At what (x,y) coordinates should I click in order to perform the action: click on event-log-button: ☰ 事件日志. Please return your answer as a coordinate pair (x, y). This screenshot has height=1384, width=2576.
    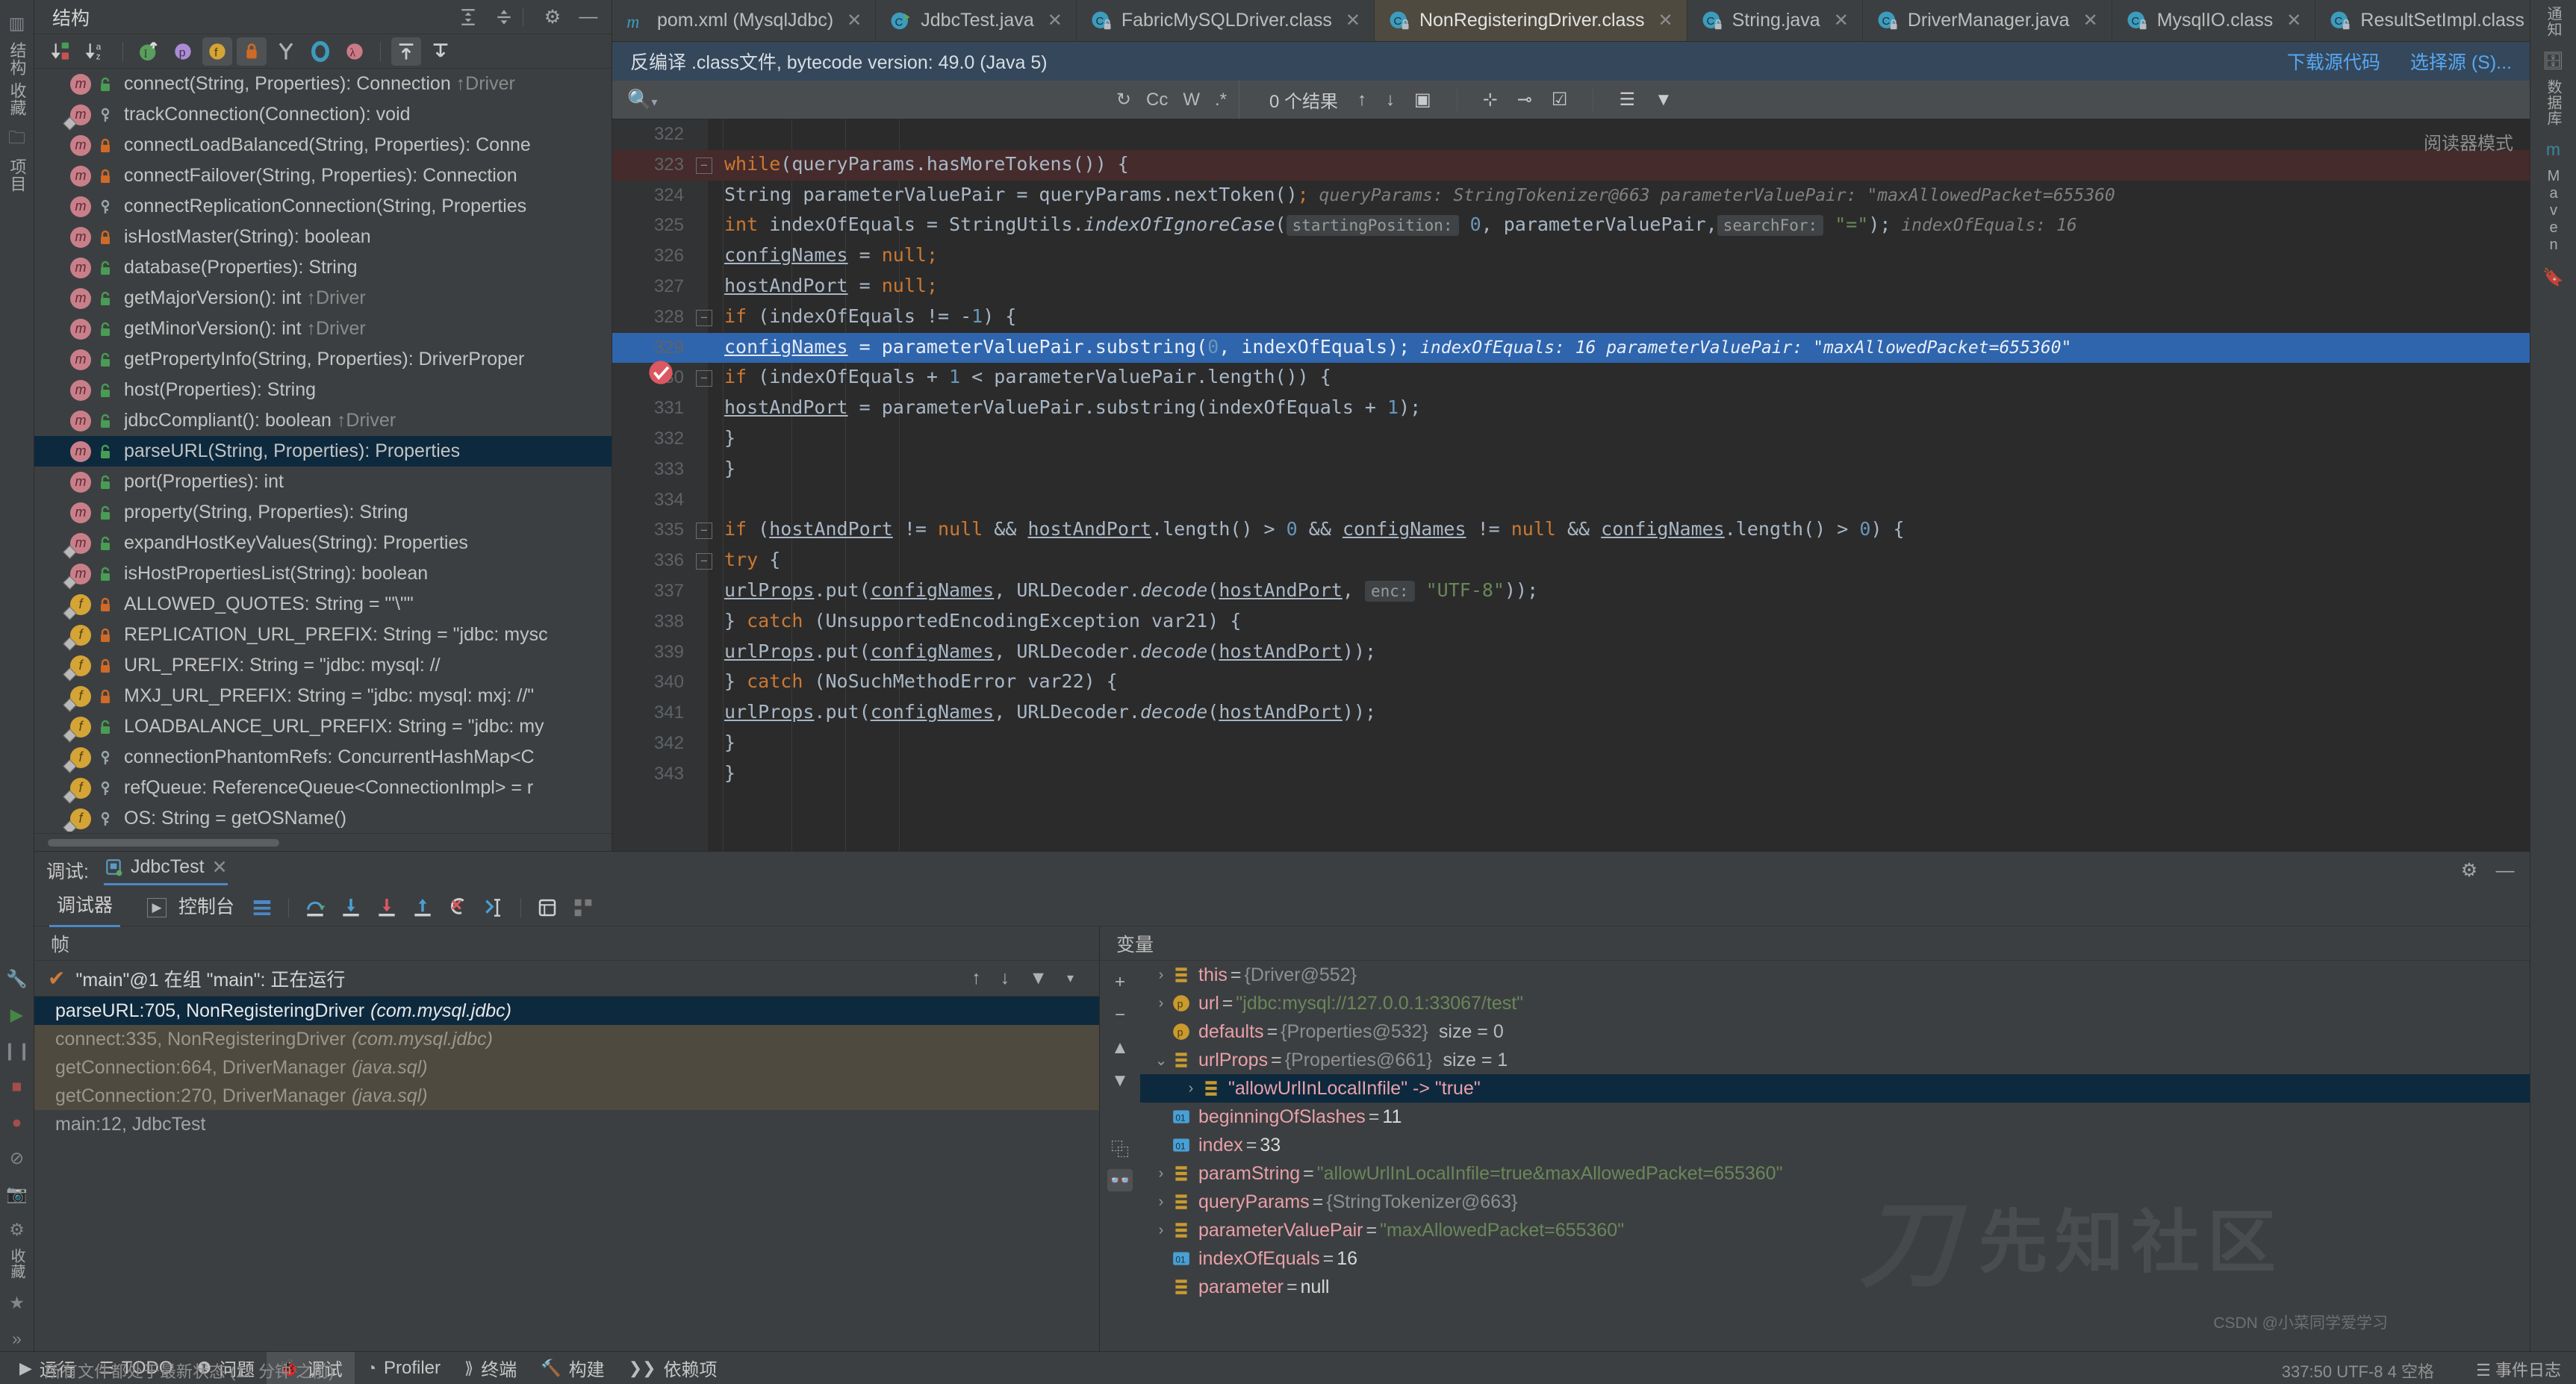
    Looking at the image, I should click on (2518, 1369).